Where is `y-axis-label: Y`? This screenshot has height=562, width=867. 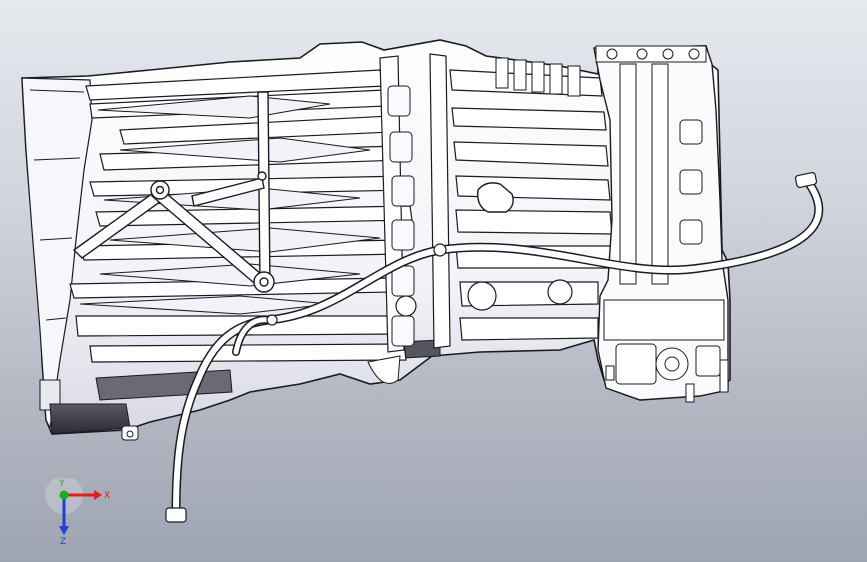
y-axis-label: Y is located at coordinates (61, 484).